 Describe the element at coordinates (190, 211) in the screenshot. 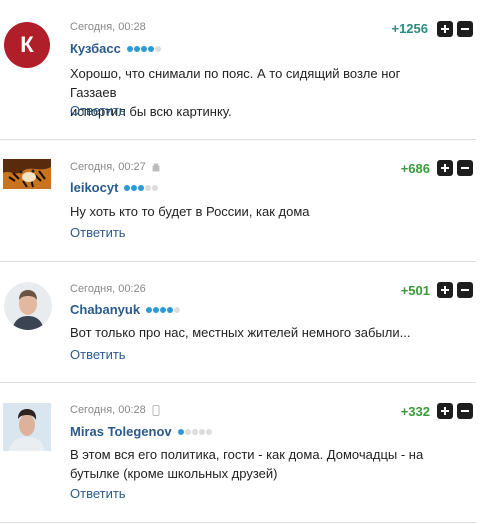

I see `comment-text: Ну хоть кто то будет в России, как дома` at that location.